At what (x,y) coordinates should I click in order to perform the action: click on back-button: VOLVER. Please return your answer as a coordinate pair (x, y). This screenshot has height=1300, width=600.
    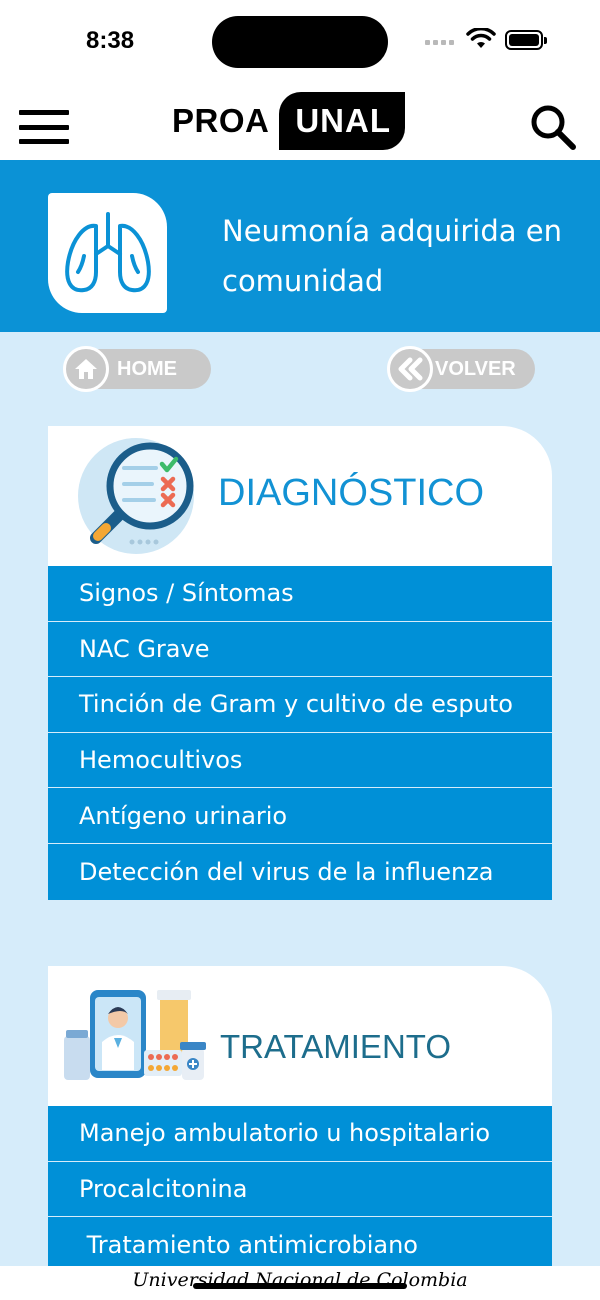
    Looking at the image, I should click on (461, 369).